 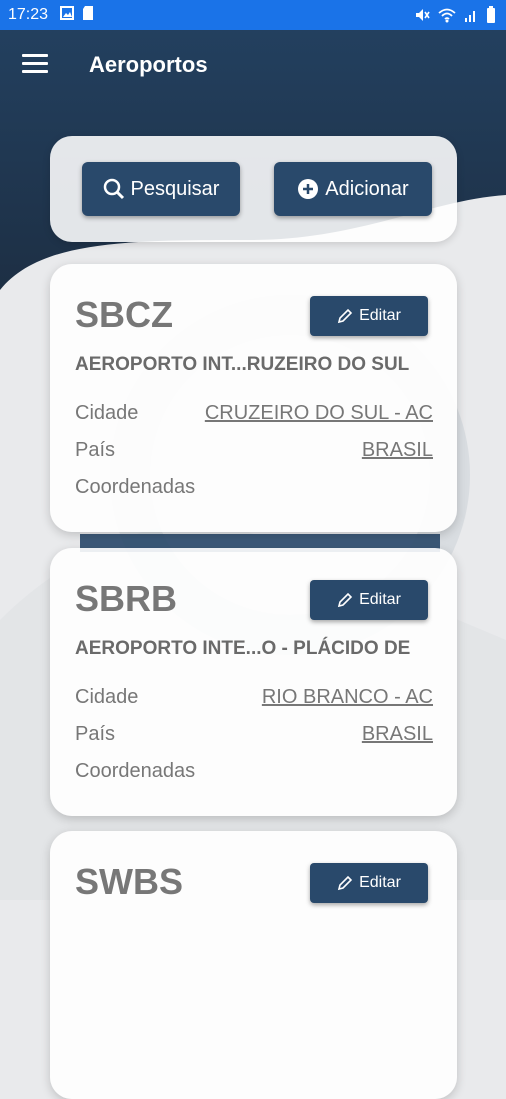 What do you see at coordinates (491, 17) in the screenshot?
I see `battery-icon` at bounding box center [491, 17].